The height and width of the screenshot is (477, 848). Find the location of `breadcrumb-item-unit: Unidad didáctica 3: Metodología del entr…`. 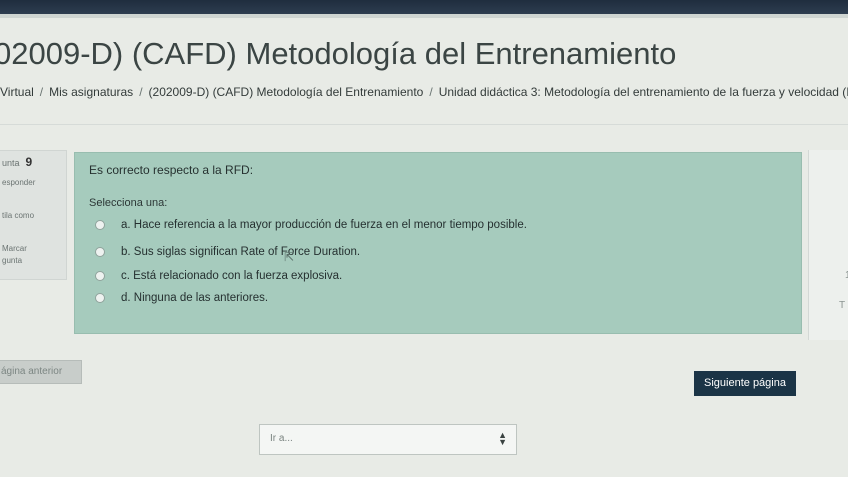

breadcrumb-item-unit: Unidad didáctica 3: Metodología del entr… is located at coordinates (643, 92).